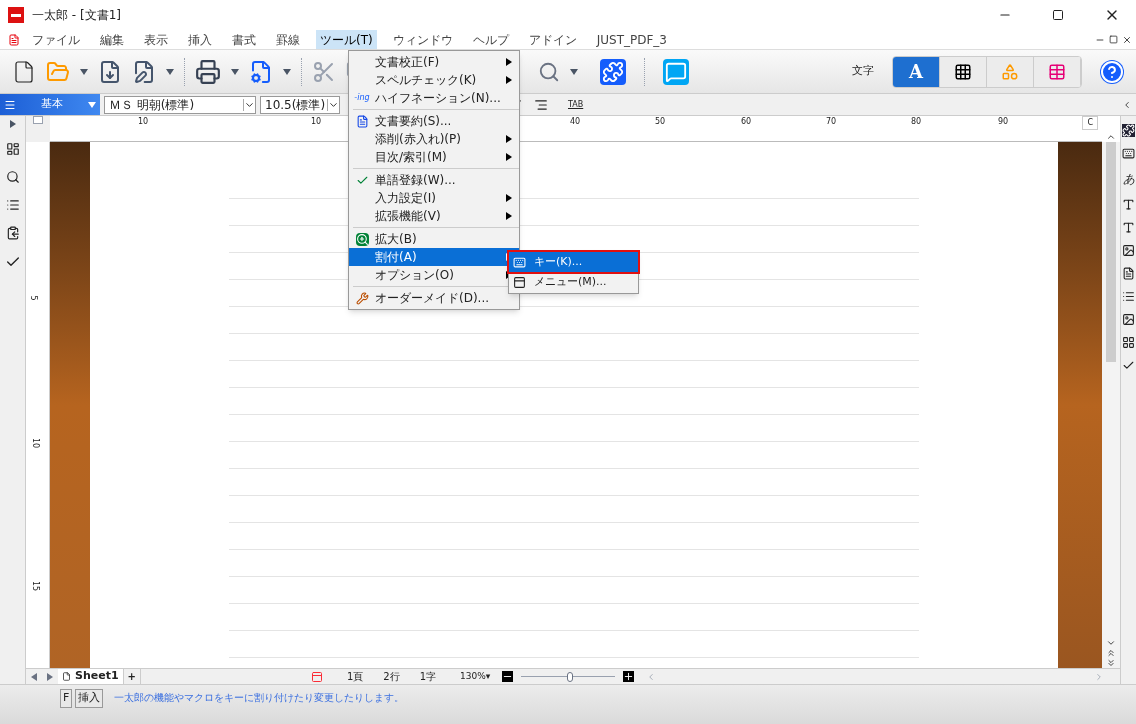 This screenshot has width=1136, height=724. What do you see at coordinates (434, 80) in the screenshot?
I see `menu-item: スペルチェック(K)` at bounding box center [434, 80].